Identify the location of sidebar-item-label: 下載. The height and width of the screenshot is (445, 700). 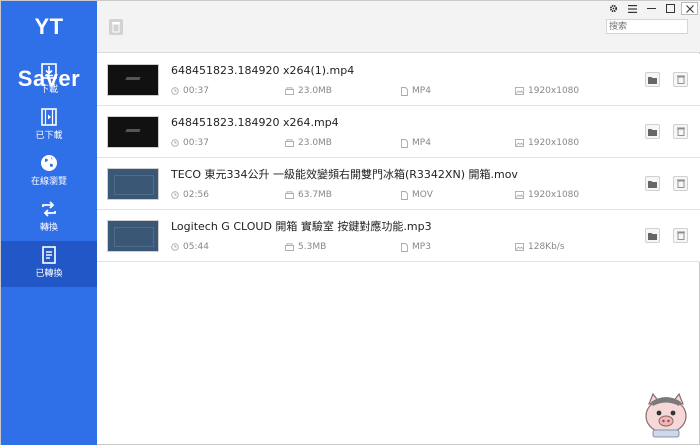
(48, 90).